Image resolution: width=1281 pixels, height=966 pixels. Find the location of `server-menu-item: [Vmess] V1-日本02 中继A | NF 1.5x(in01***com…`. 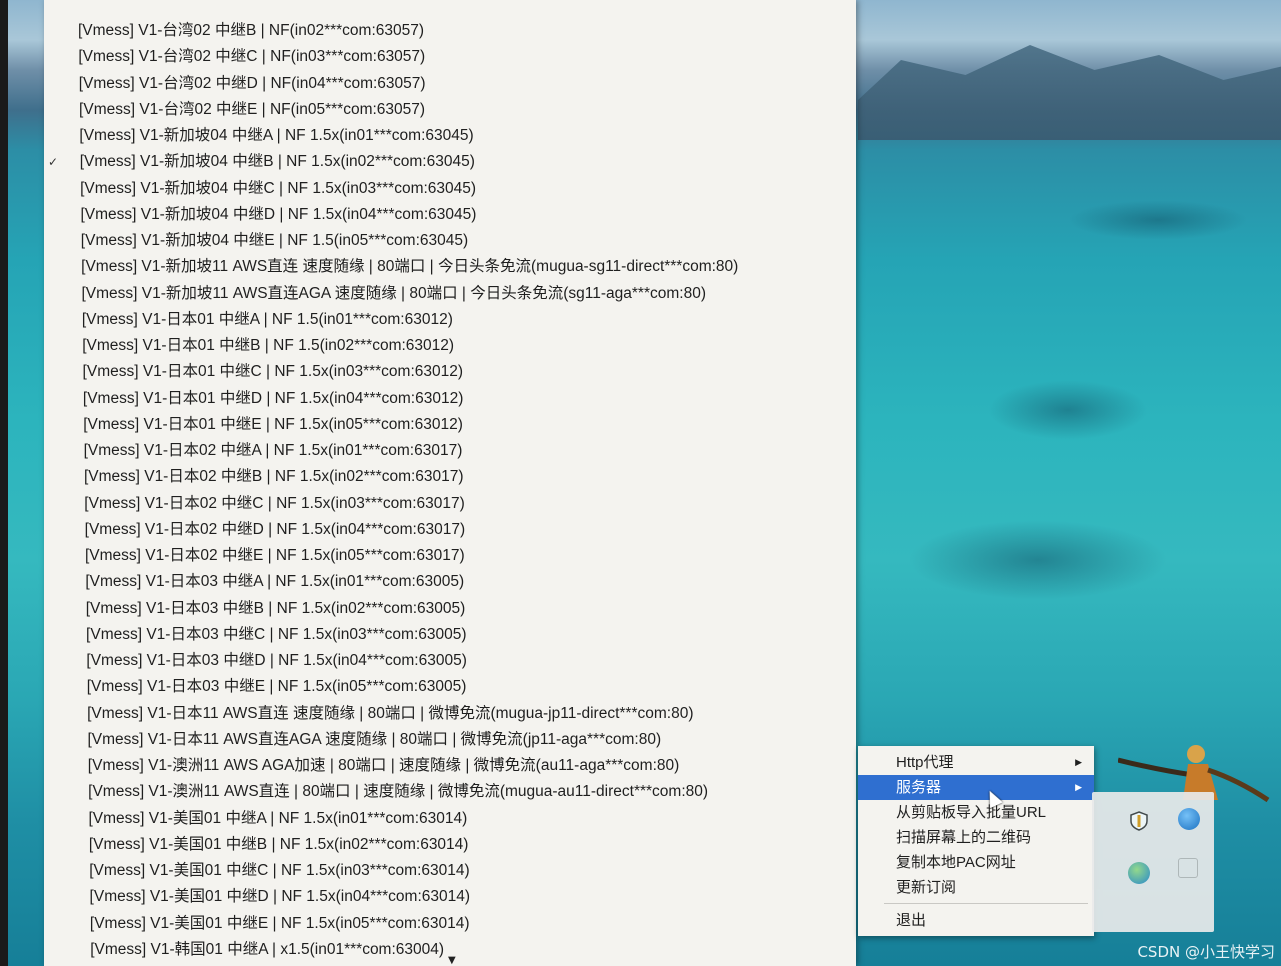

server-menu-item: [Vmess] V1-日本02 中继A | NF 1.5x(in01***com… is located at coordinates (450, 451).